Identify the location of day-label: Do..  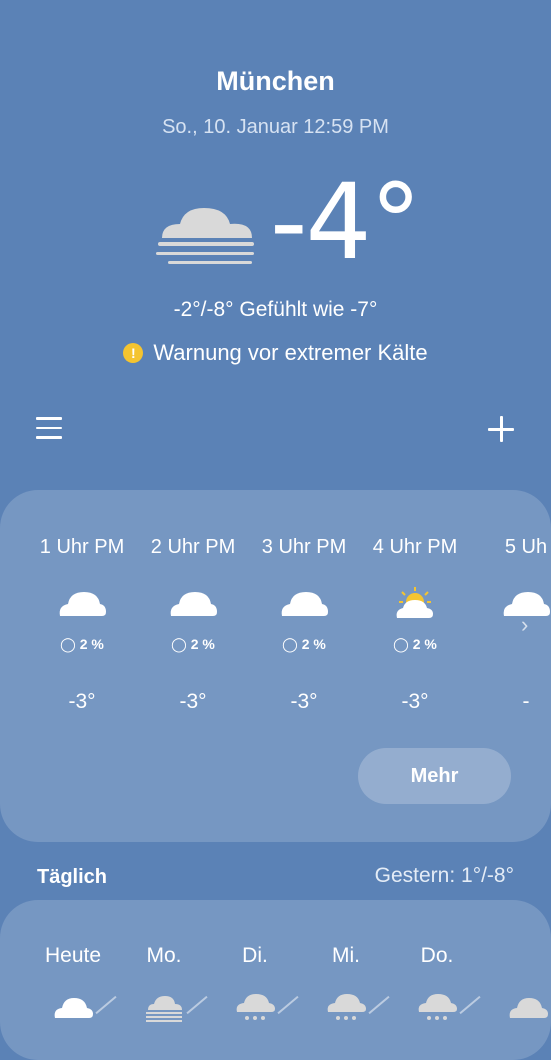
(437, 955).